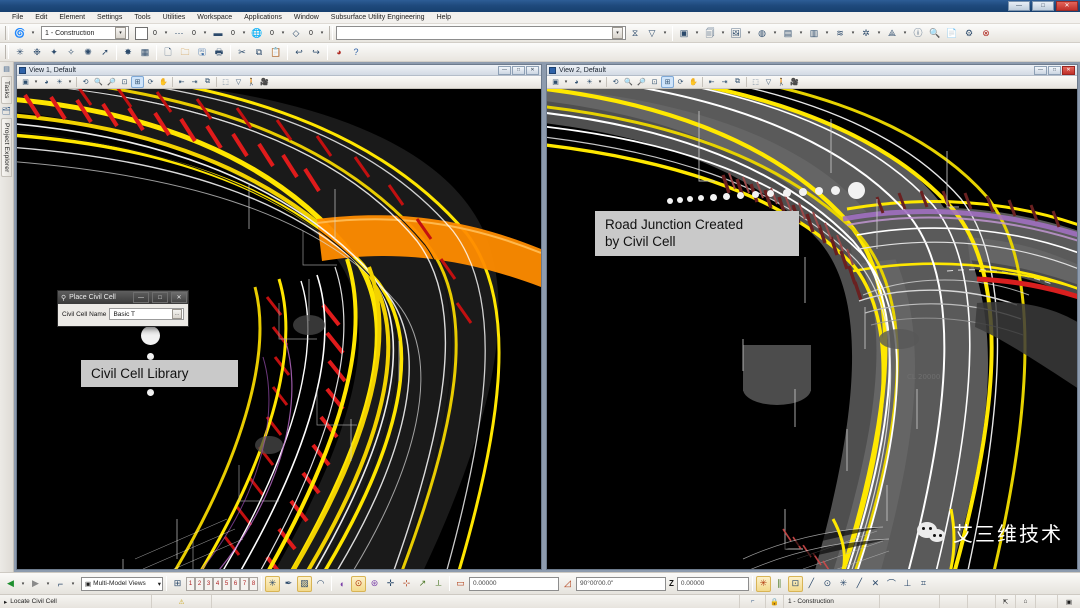 The width and height of the screenshot is (1080, 608). What do you see at coordinates (1040, 70) in the screenshot?
I see `view2-minimize-button: —` at bounding box center [1040, 70].